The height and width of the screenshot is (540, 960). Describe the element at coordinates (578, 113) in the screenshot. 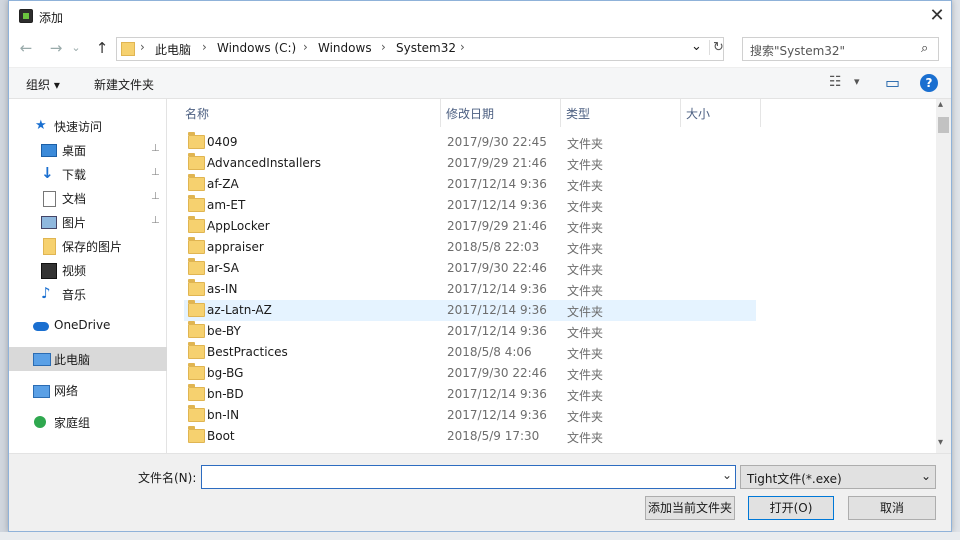

I see `column-type: 类型` at that location.